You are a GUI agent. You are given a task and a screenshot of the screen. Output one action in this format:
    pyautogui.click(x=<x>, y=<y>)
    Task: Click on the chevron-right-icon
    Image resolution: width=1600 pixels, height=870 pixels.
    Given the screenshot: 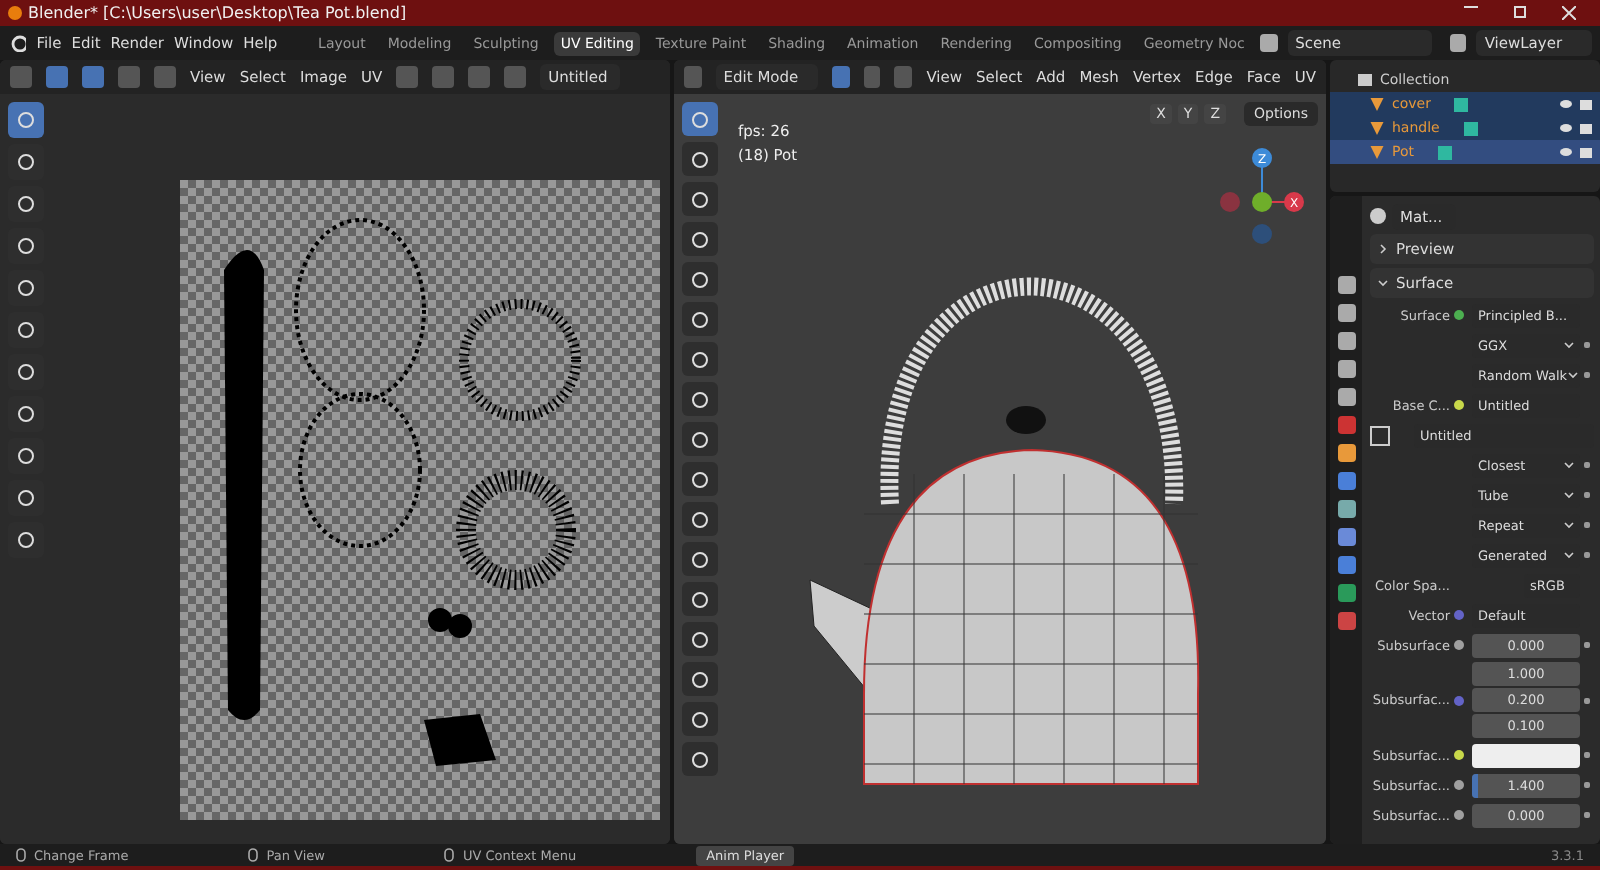 What is the action you would take?
    pyautogui.click(x=1383, y=249)
    